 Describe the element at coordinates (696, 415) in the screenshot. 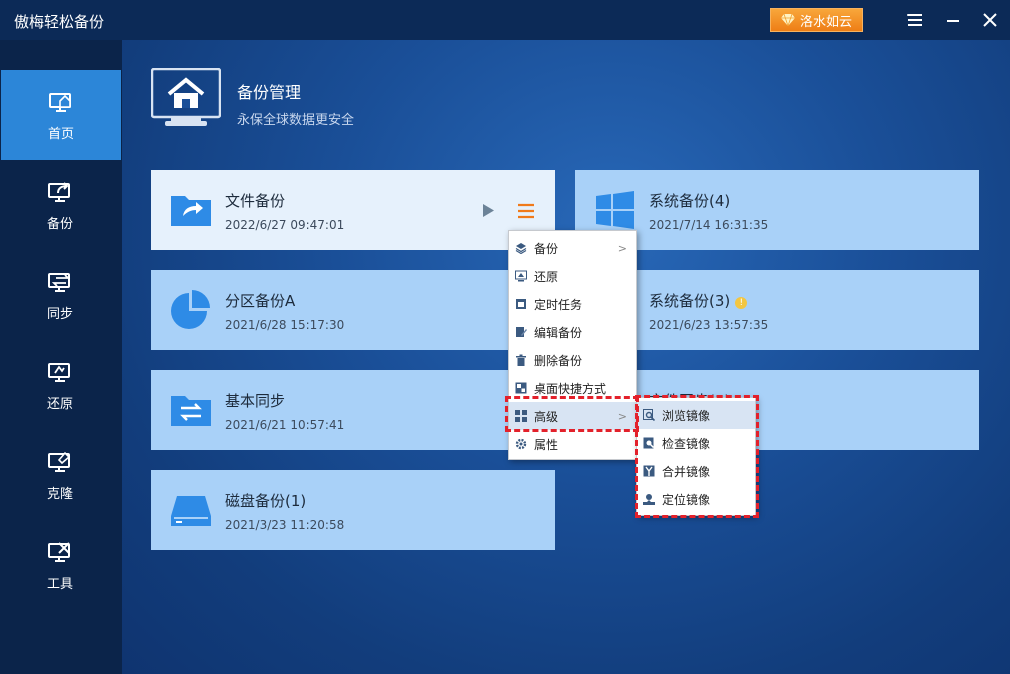

I see `menu-item-explore-image: 浏览镜像` at that location.